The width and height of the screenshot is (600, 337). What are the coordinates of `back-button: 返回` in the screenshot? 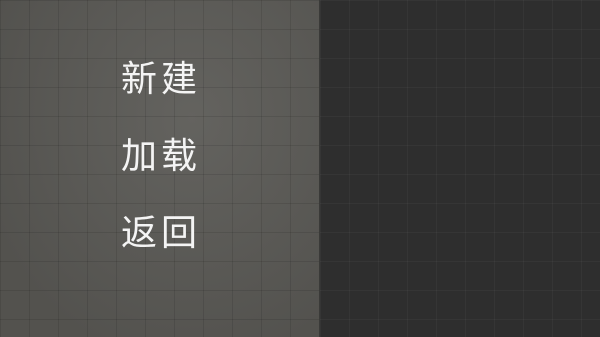 It's located at (161, 235).